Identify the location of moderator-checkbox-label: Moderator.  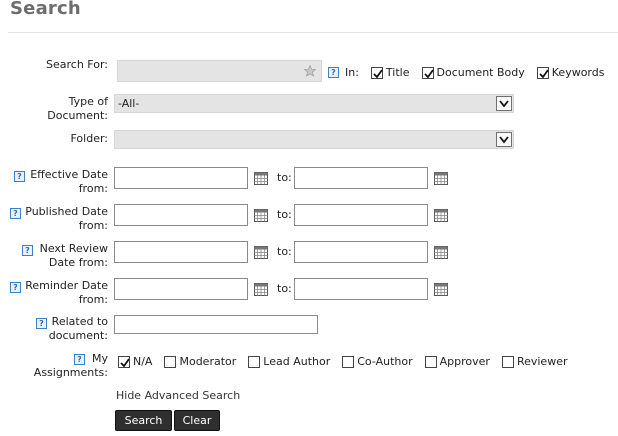
(208, 361).